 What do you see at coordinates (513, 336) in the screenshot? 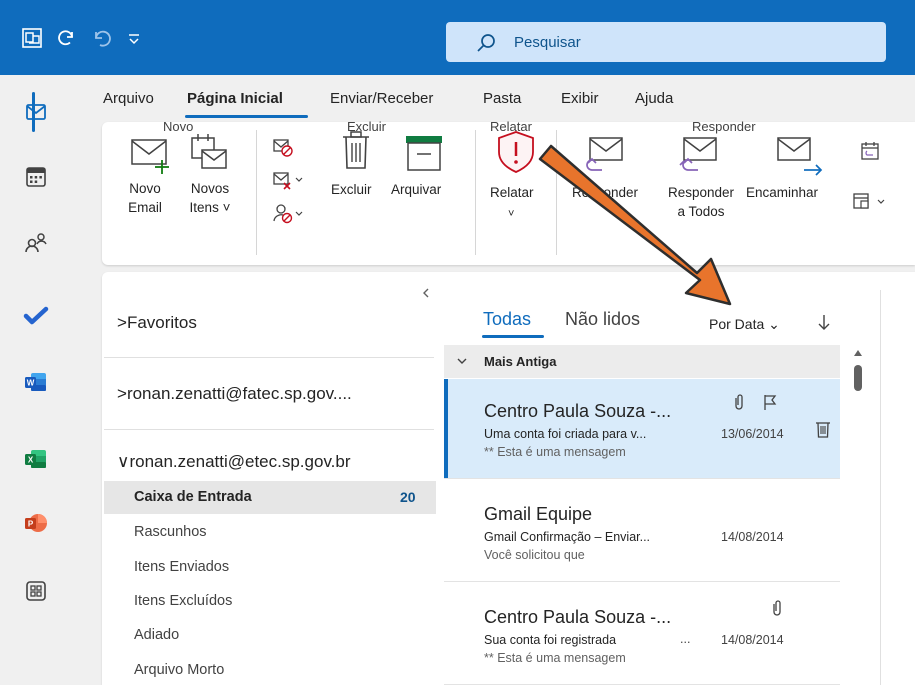
I see `active-filter-indicator` at bounding box center [513, 336].